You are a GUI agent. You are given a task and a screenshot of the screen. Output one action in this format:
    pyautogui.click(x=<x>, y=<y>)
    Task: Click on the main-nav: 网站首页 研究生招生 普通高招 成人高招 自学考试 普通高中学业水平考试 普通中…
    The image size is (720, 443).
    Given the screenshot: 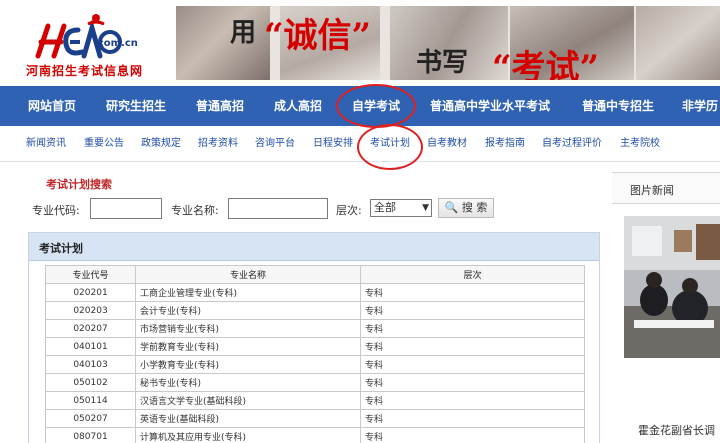 What is the action you would take?
    pyautogui.click(x=360, y=106)
    